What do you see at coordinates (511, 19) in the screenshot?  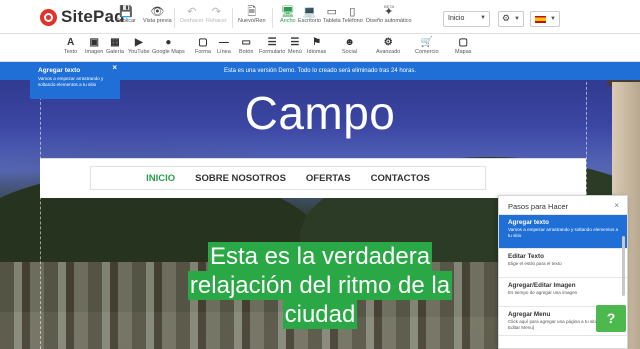 I see `settings-dropdown: ⚙ ▼` at bounding box center [511, 19].